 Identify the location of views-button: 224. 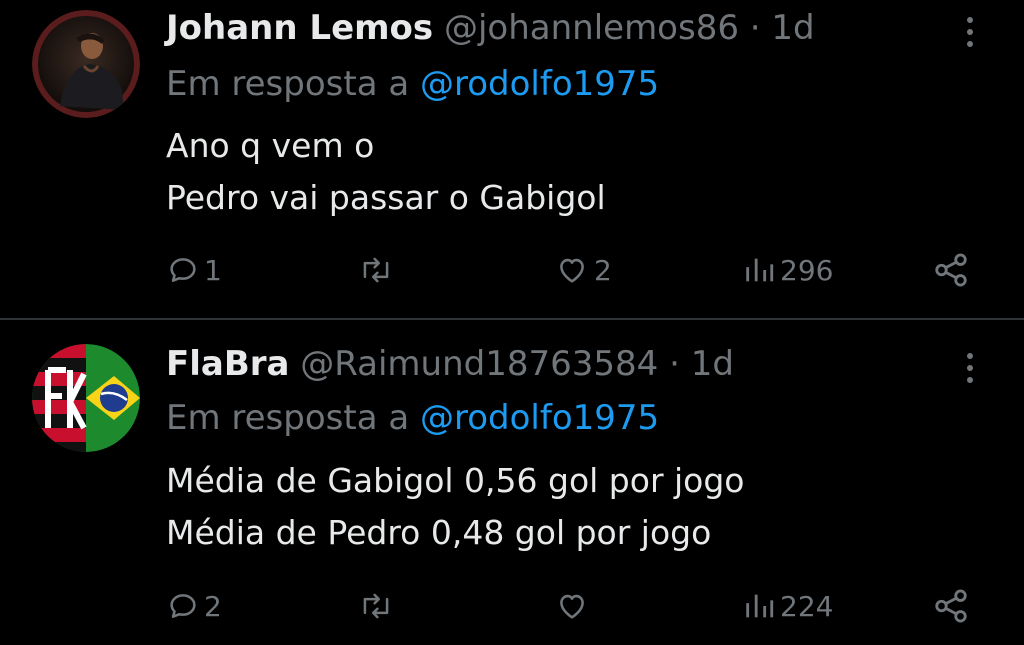
(787, 606).